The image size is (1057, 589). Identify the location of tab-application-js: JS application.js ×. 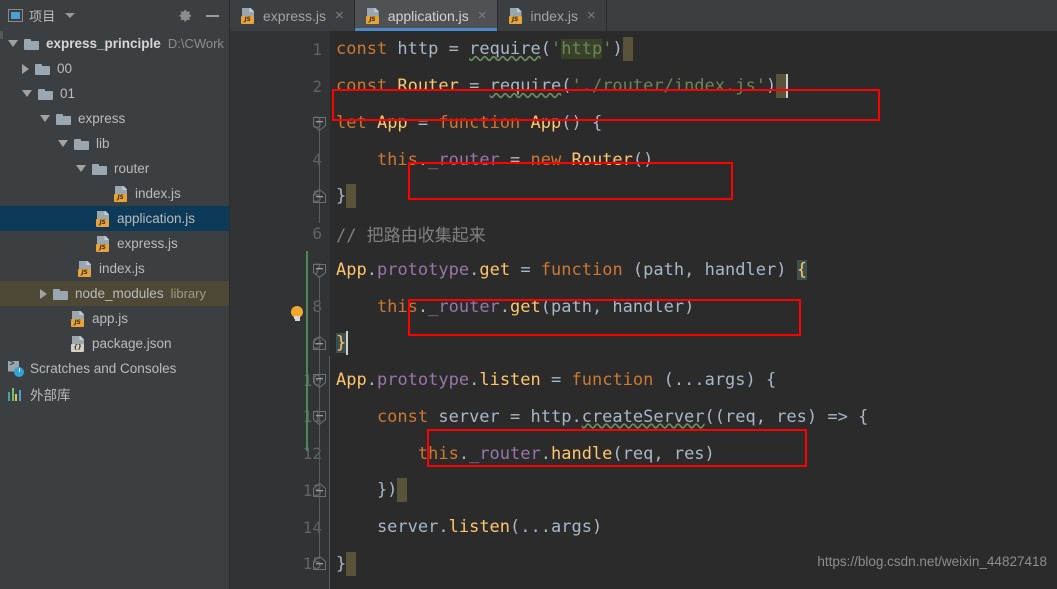
(426, 15).